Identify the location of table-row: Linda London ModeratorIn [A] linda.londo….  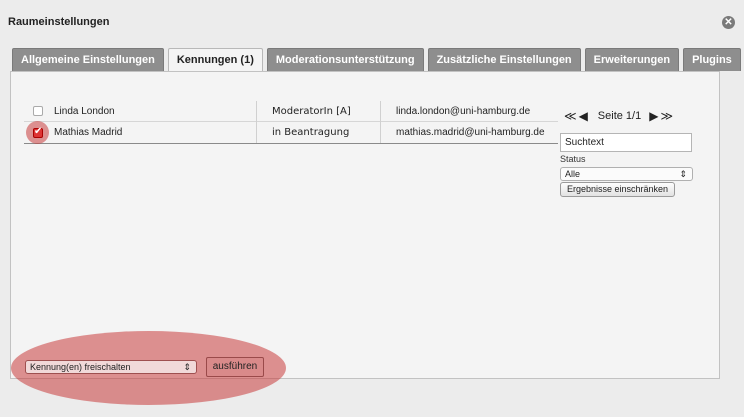
(291, 111).